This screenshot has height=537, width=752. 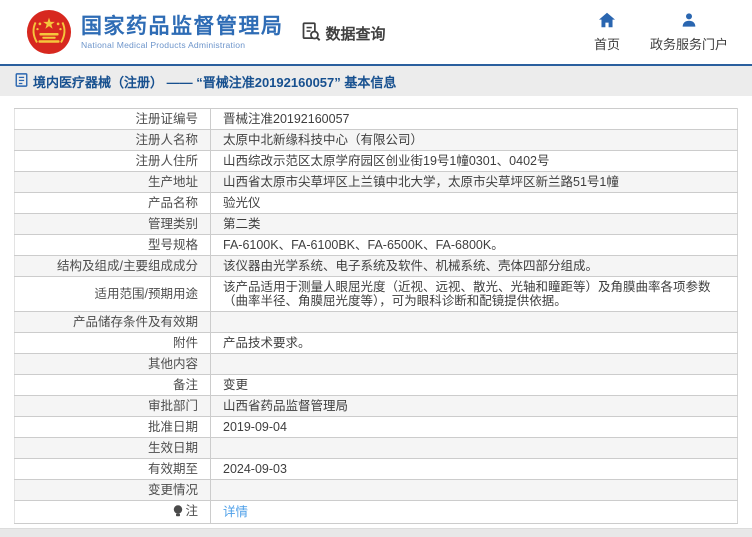 I want to click on row-label-text: 生效日期, so click(x=172, y=448).